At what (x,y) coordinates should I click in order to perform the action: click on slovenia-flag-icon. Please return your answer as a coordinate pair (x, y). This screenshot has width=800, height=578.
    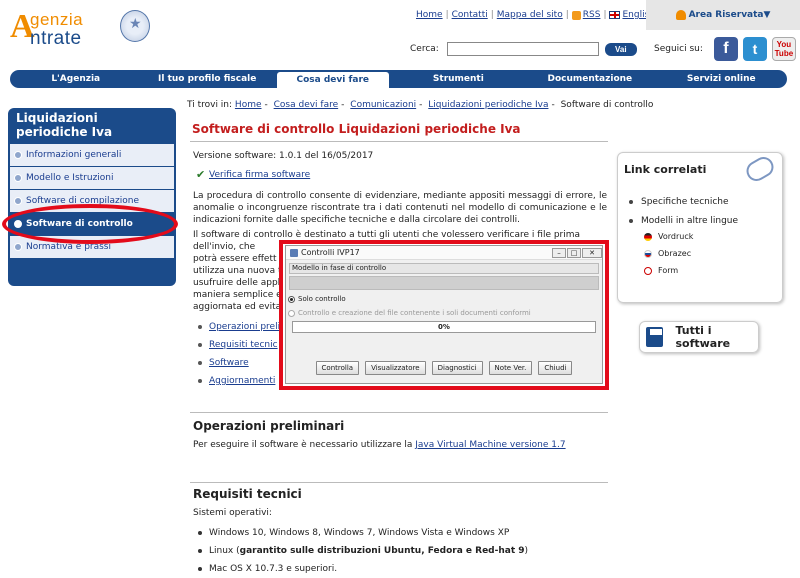
    Looking at the image, I should click on (648, 253).